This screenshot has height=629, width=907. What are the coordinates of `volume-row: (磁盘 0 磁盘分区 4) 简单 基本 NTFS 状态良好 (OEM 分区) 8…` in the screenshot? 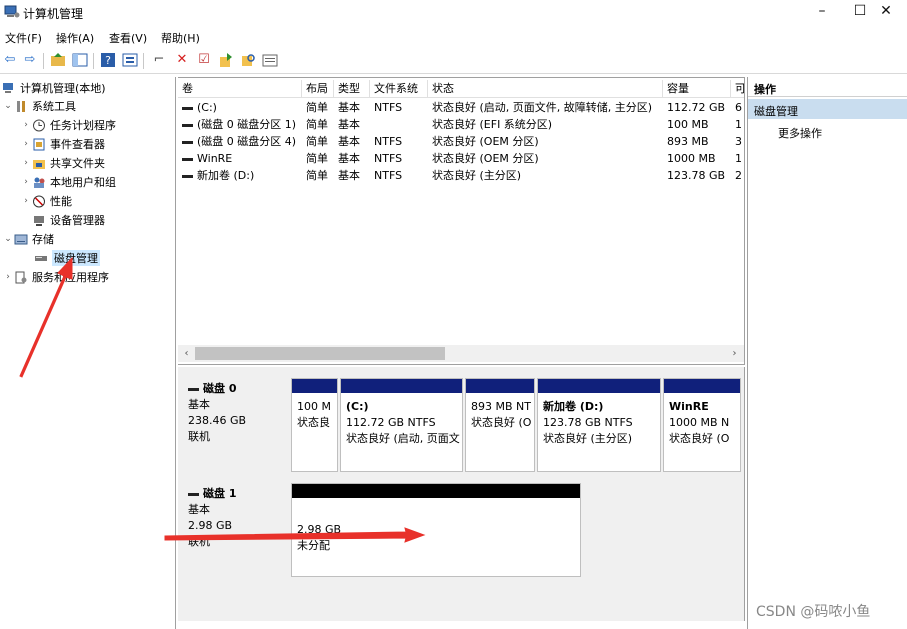 It's located at (461, 141).